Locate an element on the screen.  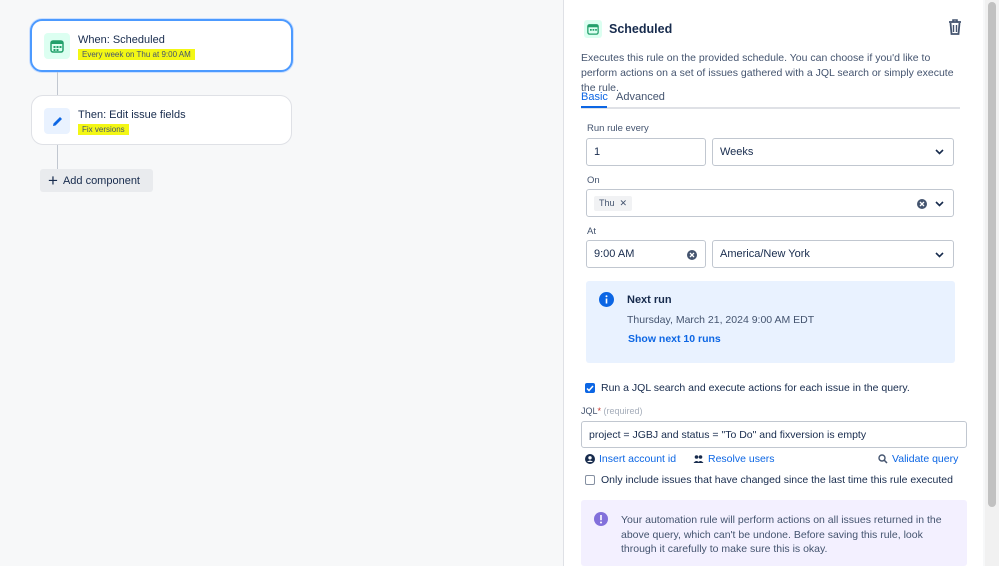
jql-label-row: JQL* (required) is located at coordinates (612, 411).